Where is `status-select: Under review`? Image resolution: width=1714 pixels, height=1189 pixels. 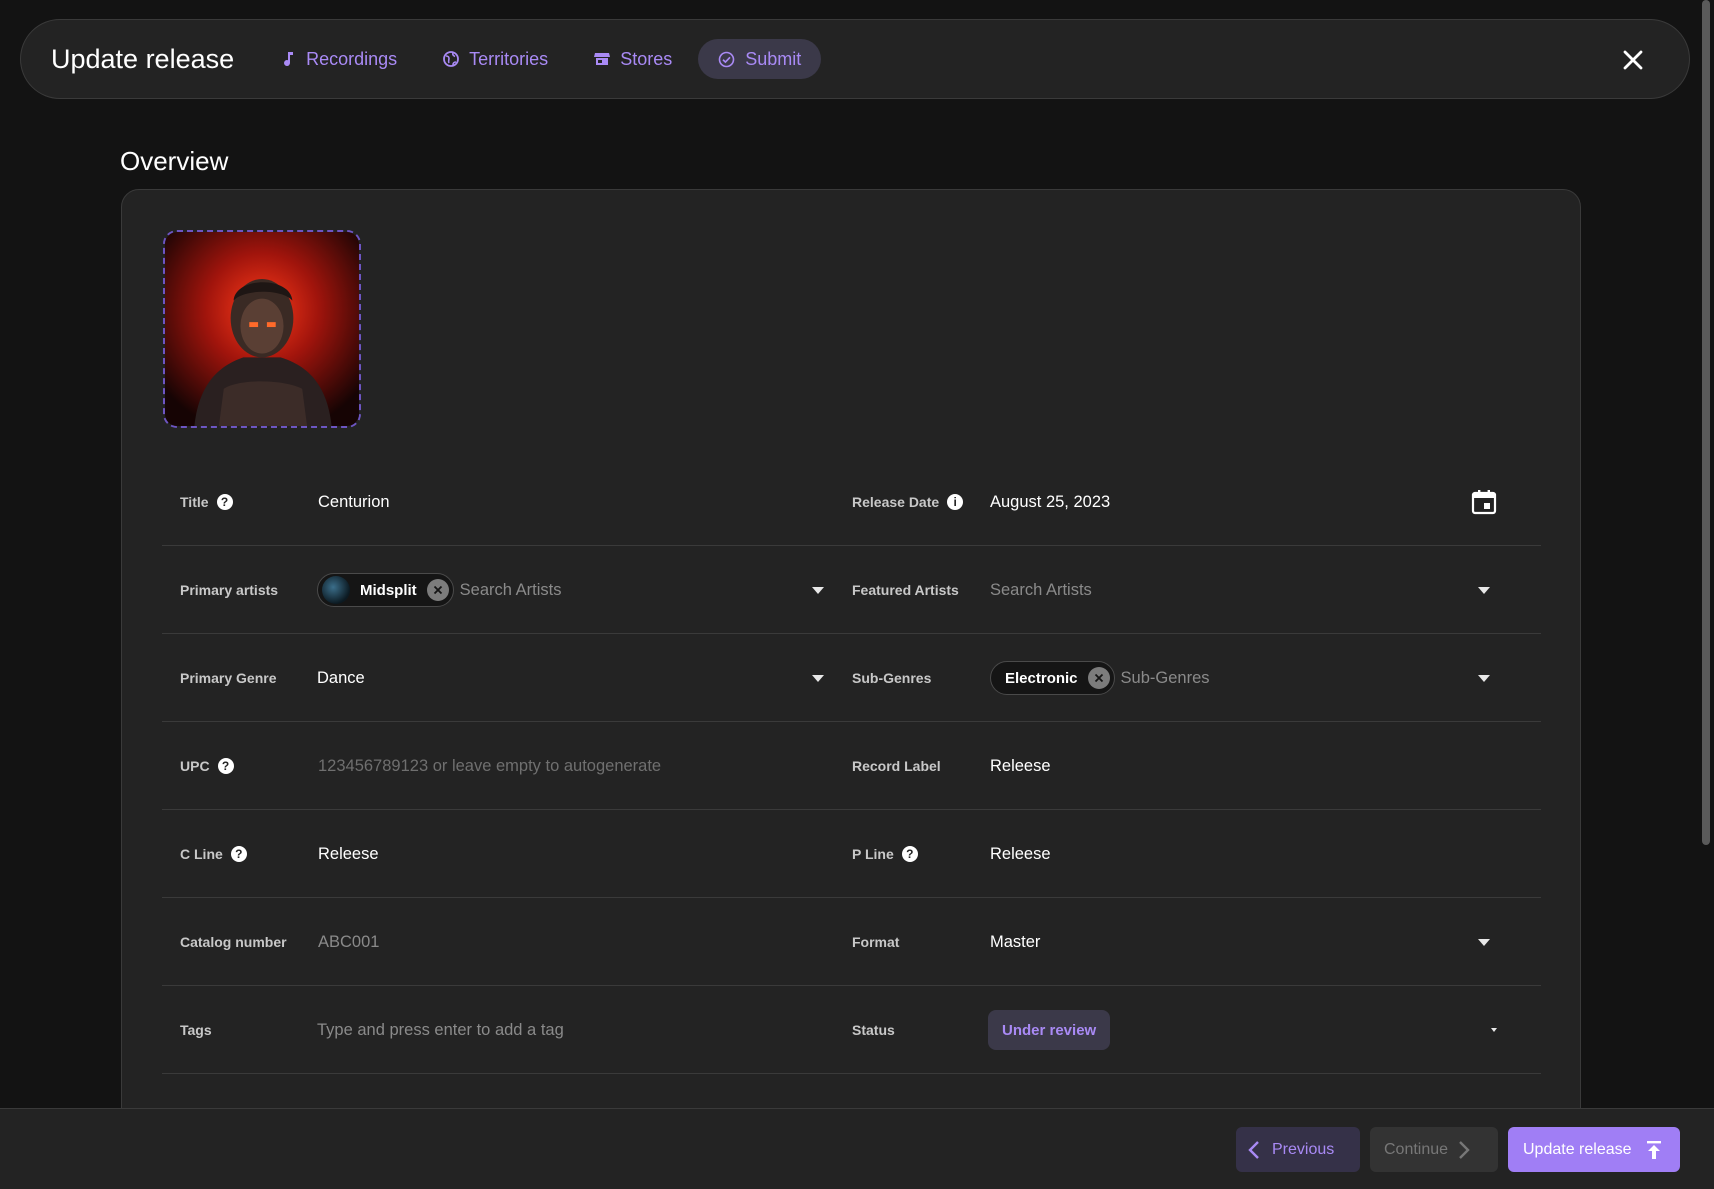 status-select: Under review is located at coordinates (1049, 1030).